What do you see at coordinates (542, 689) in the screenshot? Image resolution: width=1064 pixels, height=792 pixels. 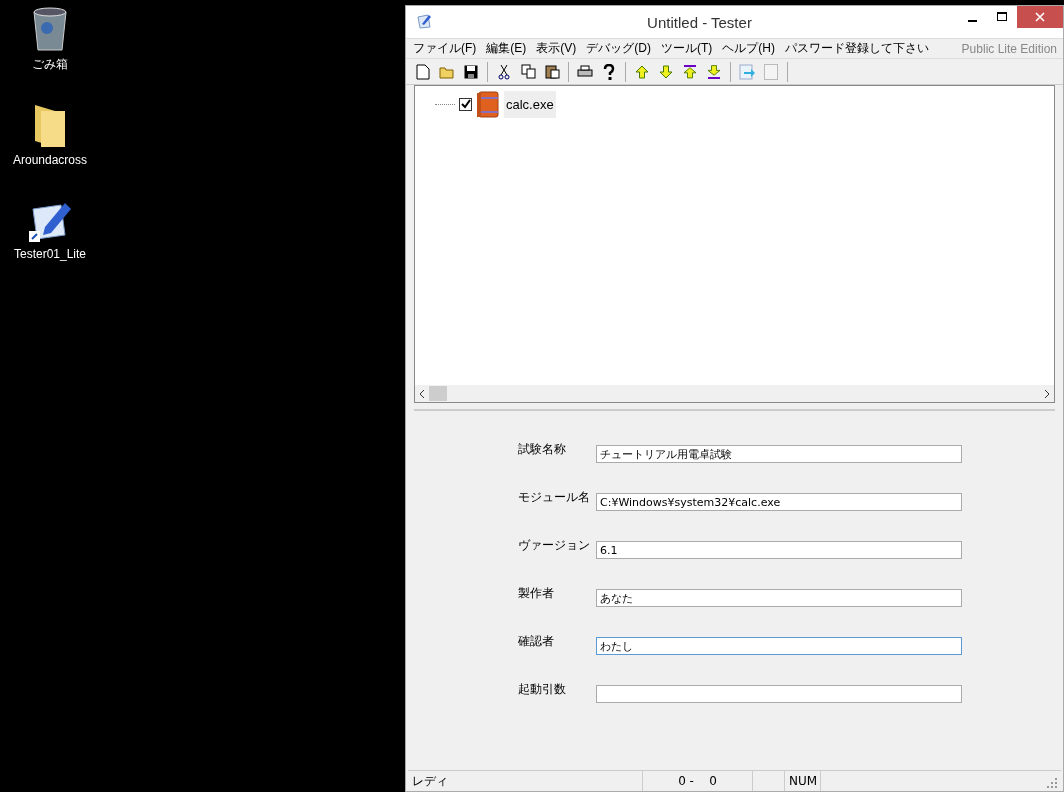 I see `field-label: 起動引数` at bounding box center [542, 689].